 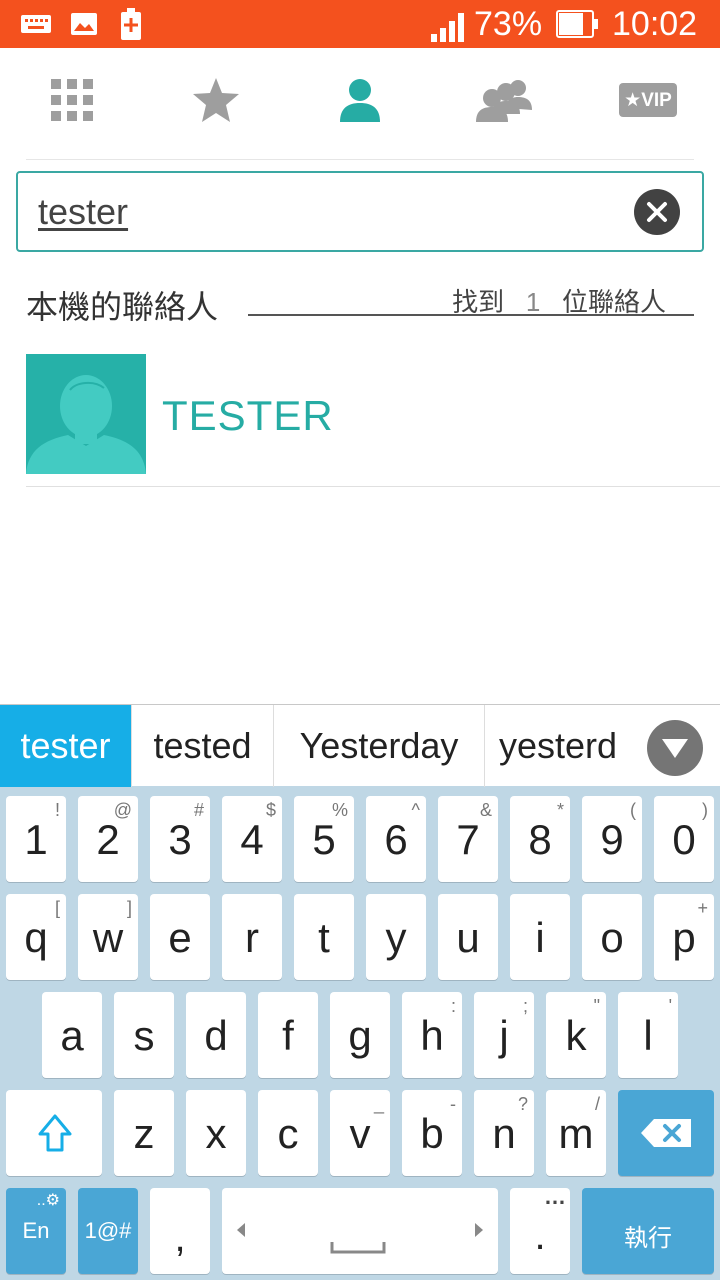 I want to click on key-6: 6 ^, so click(x=396, y=839).